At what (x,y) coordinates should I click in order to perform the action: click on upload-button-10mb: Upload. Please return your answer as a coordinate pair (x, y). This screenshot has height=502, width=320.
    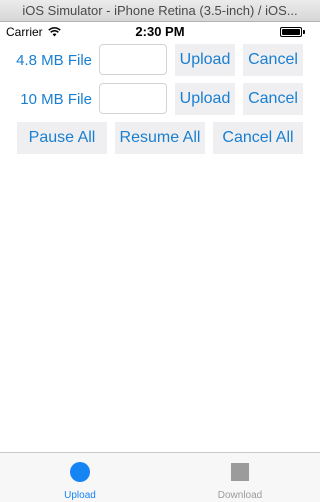
    Looking at the image, I should click on (205, 99).